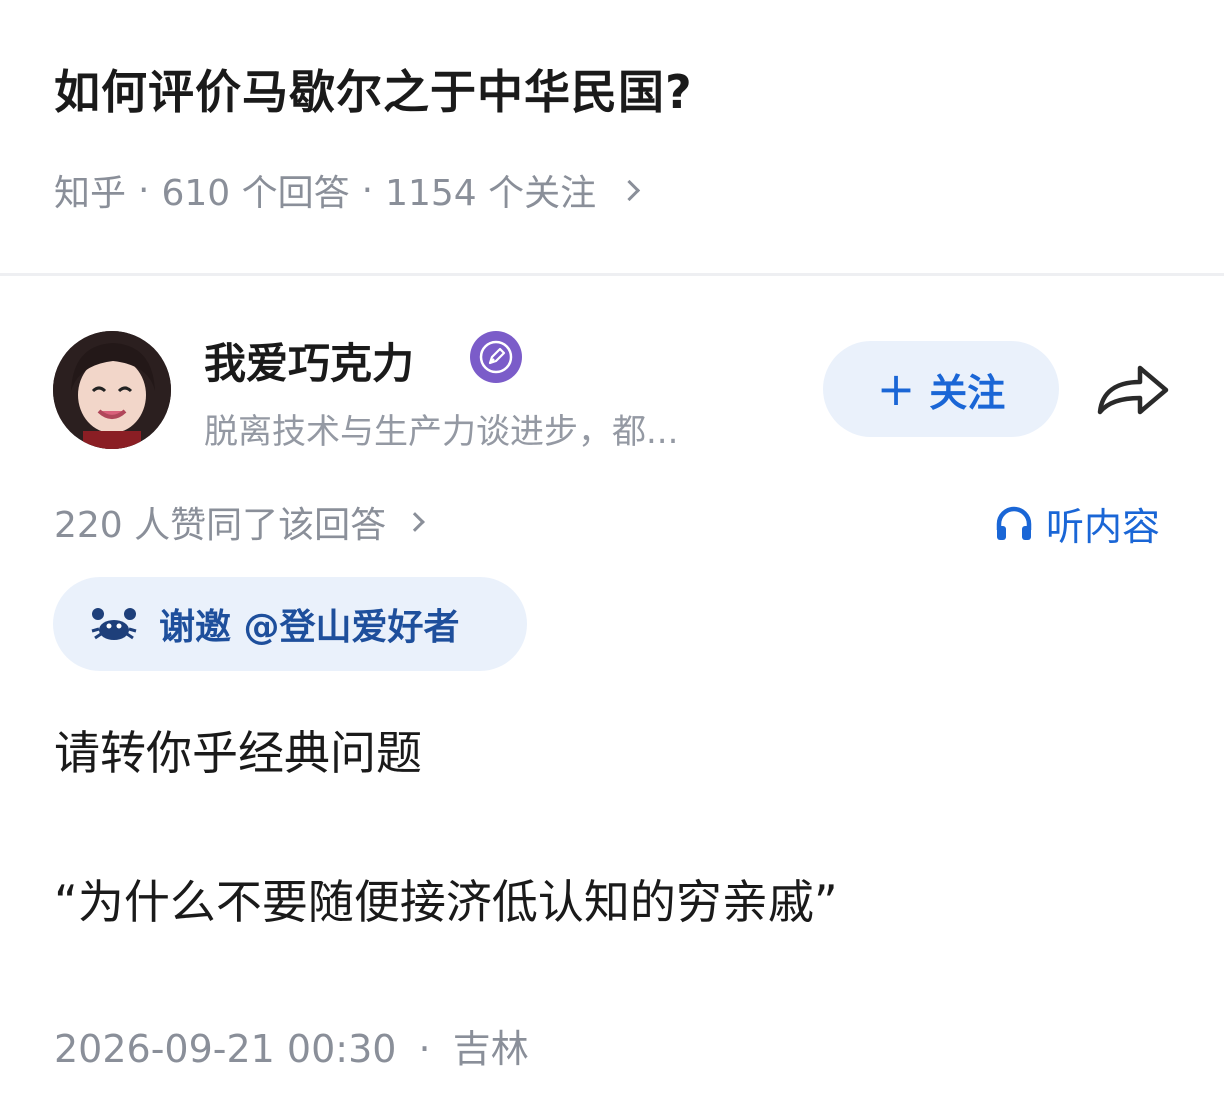 Image resolution: width=1224 pixels, height=1114 pixels. I want to click on question-meta: 知乎 · 610 个回答 · 1154 个关注, so click(347, 190).